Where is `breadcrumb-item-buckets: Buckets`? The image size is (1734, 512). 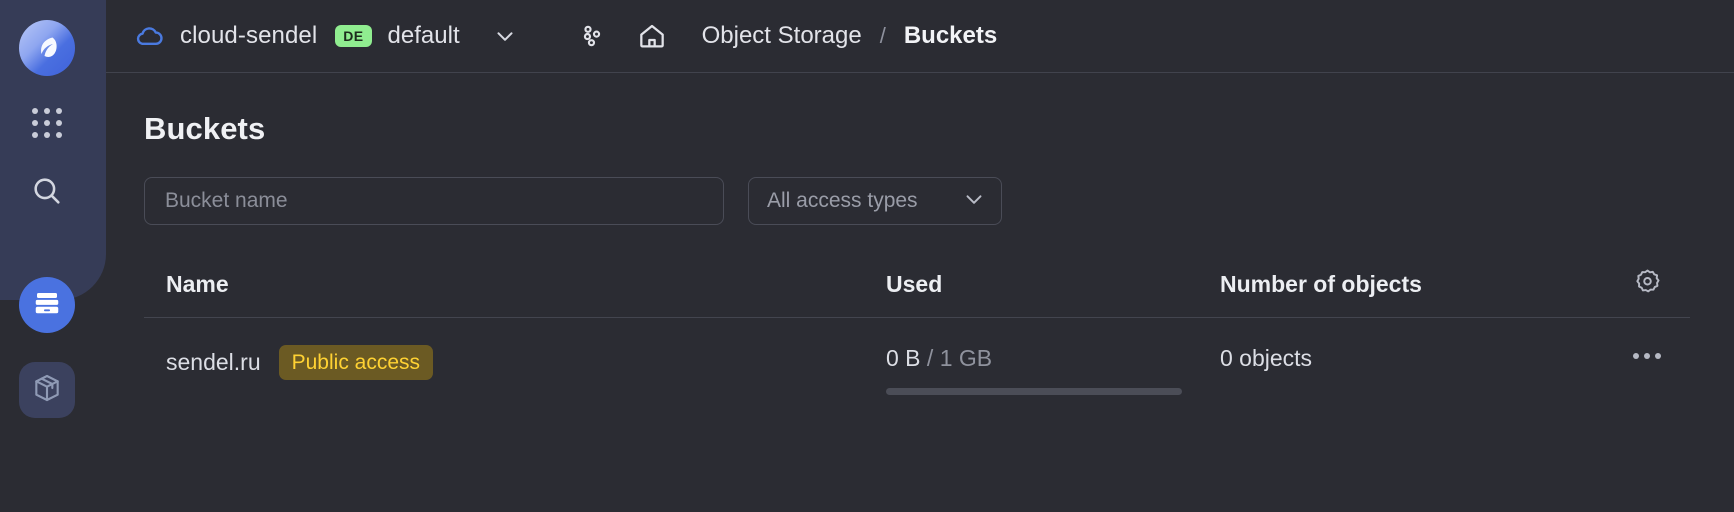
breadcrumb-item-buckets: Buckets is located at coordinates (950, 36).